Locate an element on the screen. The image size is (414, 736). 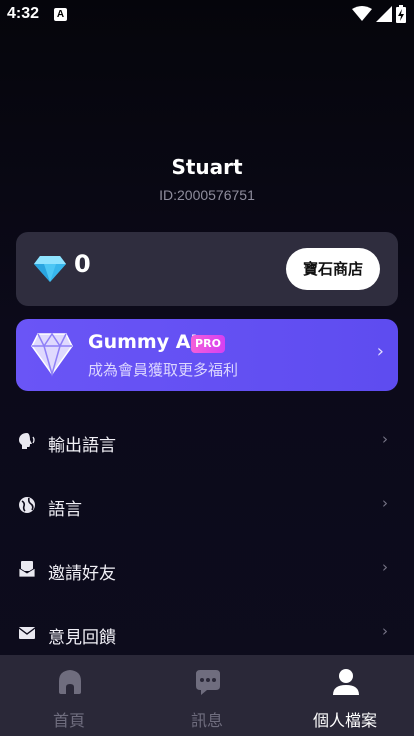
profile-name: Stuart is located at coordinates (207, 167).